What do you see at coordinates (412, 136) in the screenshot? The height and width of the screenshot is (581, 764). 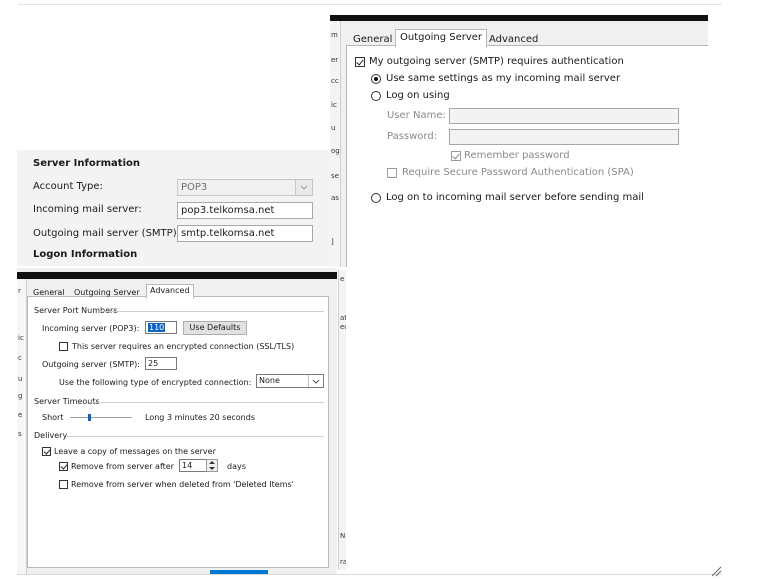 I see `password-label: Password:` at bounding box center [412, 136].